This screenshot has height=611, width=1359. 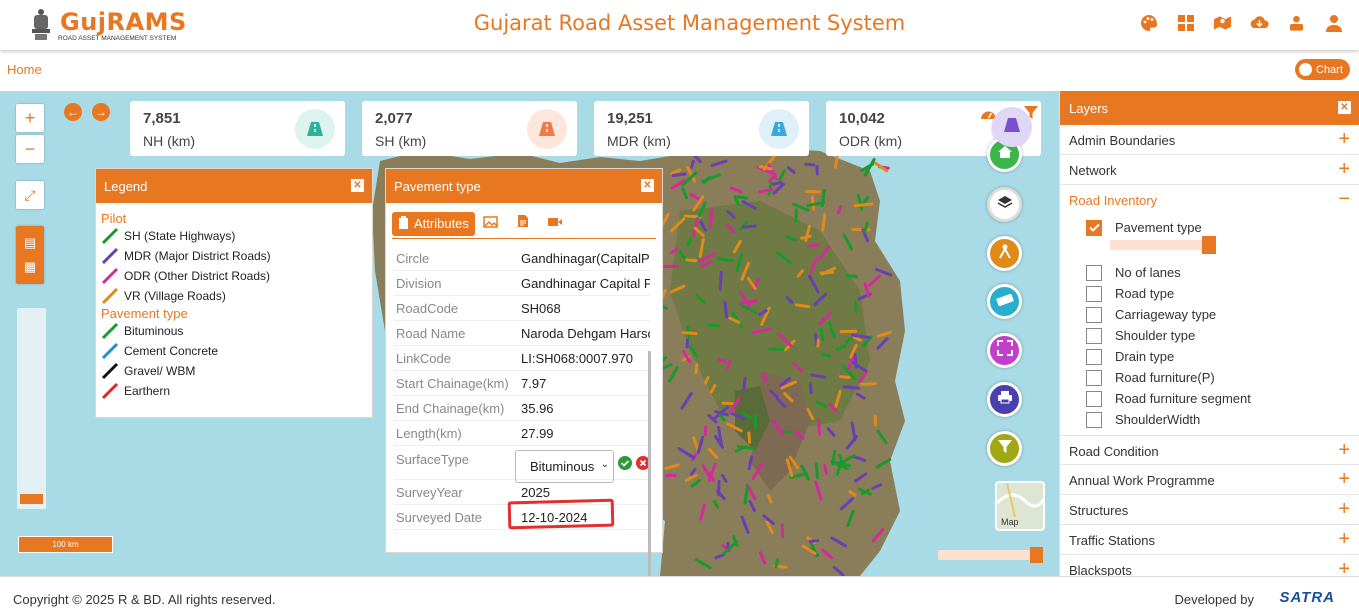 I want to click on zoom-in-button: +, so click(x=30, y=118).